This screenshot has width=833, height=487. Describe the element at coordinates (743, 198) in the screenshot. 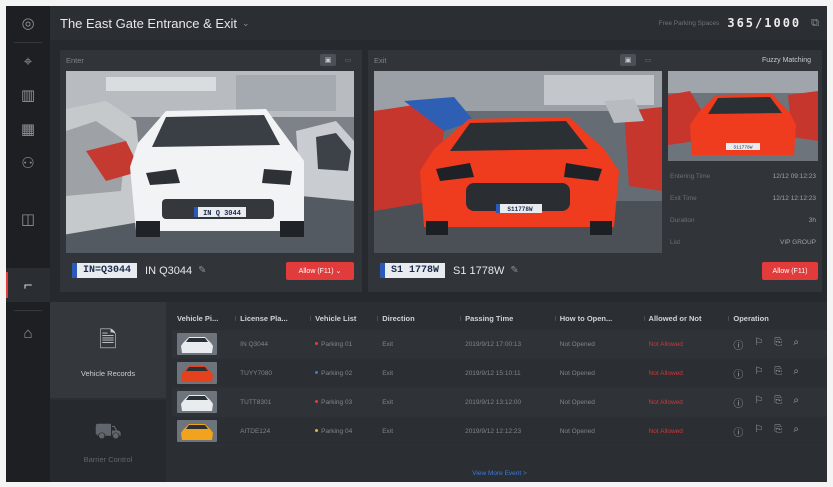

I see `info-row: Exit Time 12/12 12:12:23` at that location.